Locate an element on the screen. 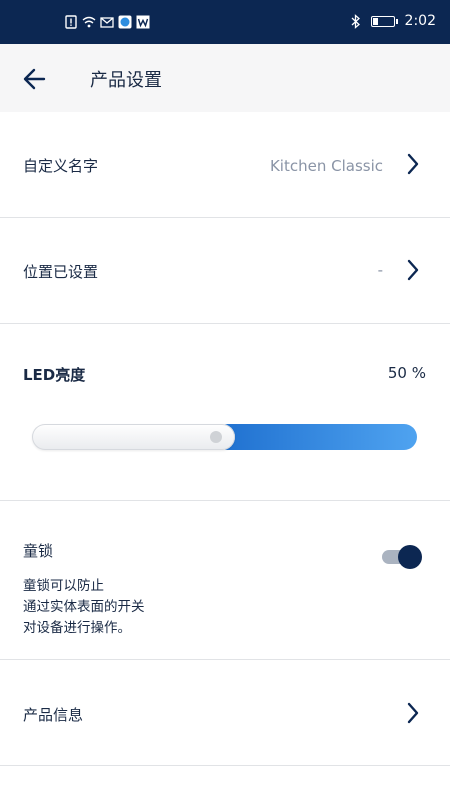  arrow-left-icon is located at coordinates (35, 79).